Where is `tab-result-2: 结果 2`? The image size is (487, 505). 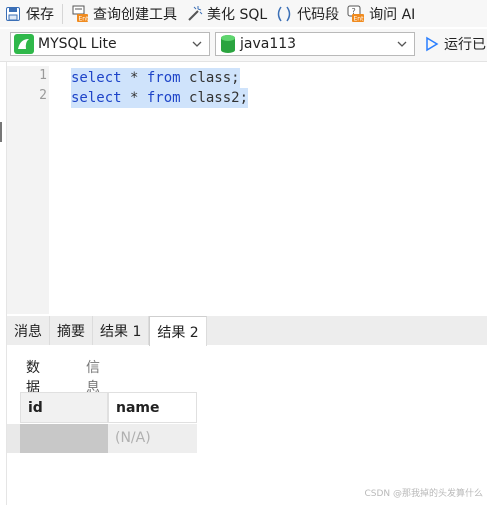
tab-result-2: 结果 2 is located at coordinates (178, 331).